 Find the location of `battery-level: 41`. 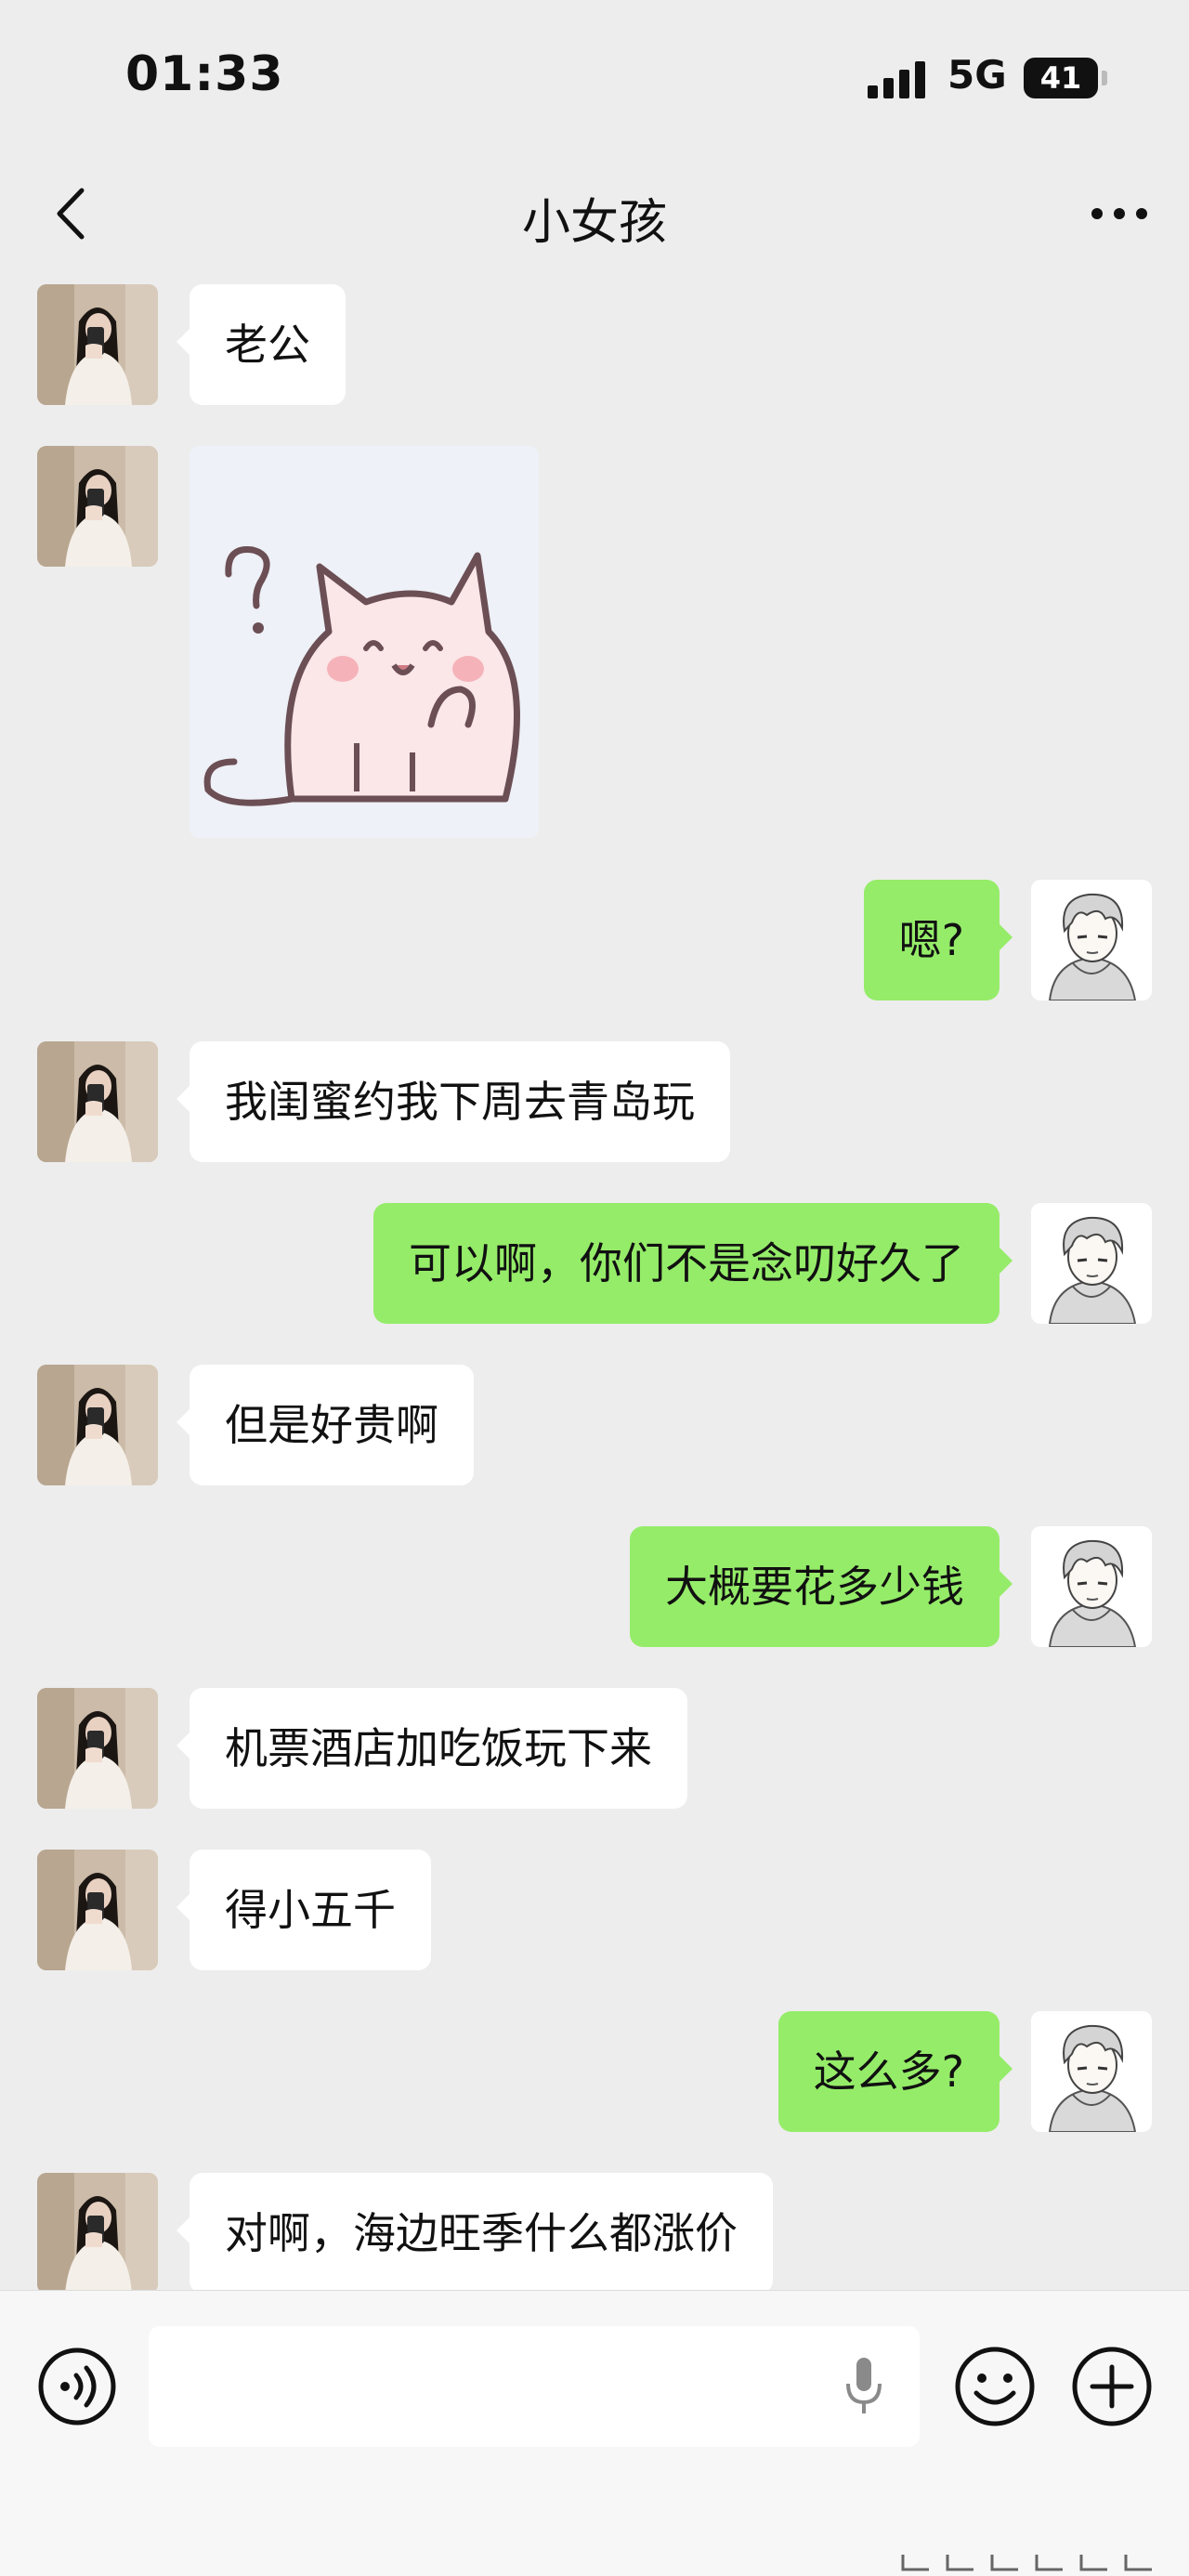

battery-level: 41 is located at coordinates (1060, 78).